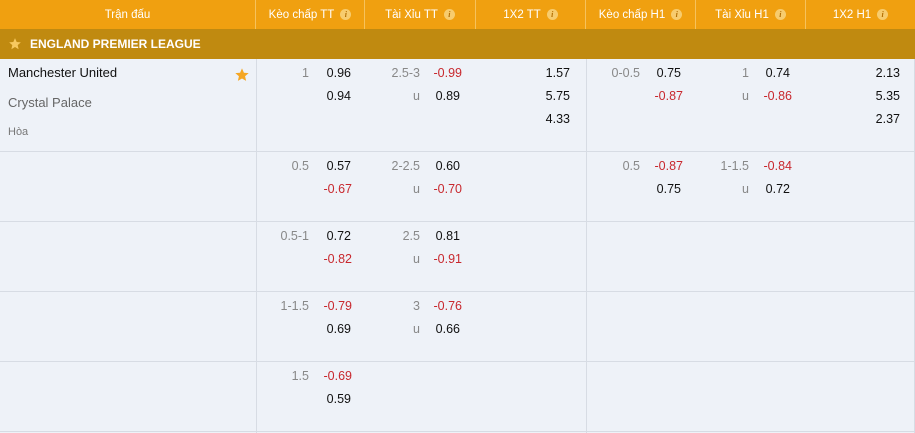 This screenshot has width=915, height=433. What do you see at coordinates (300, 376) in the screenshot?
I see `hdp-ft-line: 1.5` at bounding box center [300, 376].